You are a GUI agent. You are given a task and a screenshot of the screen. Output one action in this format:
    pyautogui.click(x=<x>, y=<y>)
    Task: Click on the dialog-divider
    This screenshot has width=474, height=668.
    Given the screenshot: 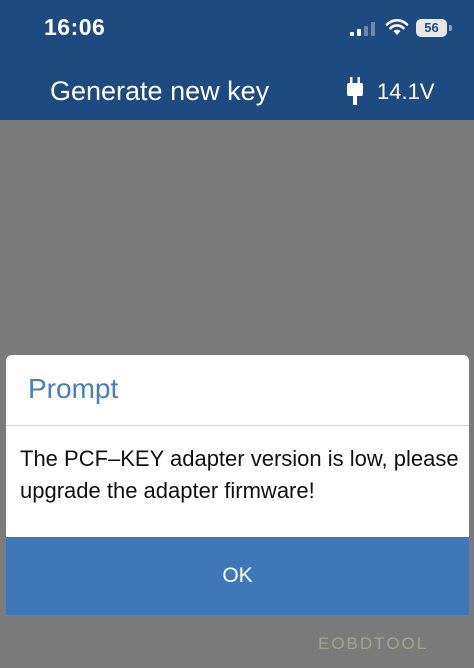 What is the action you would take?
    pyautogui.click(x=237, y=425)
    